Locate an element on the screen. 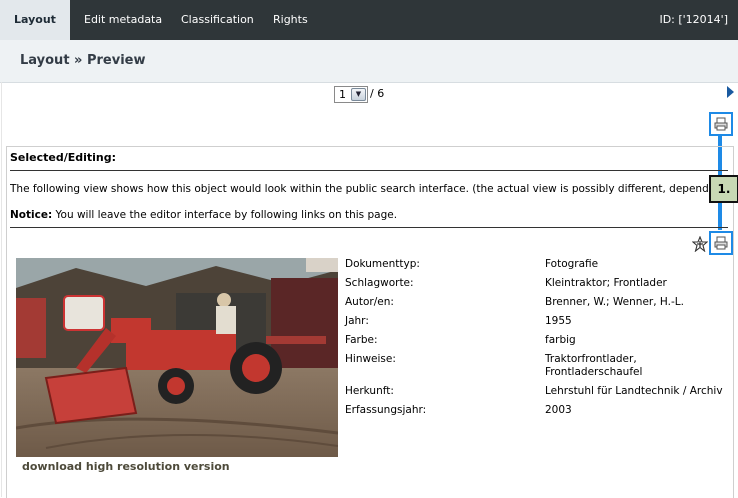  metadata-value: Kleintraktor; Frontlader is located at coordinates (606, 283).